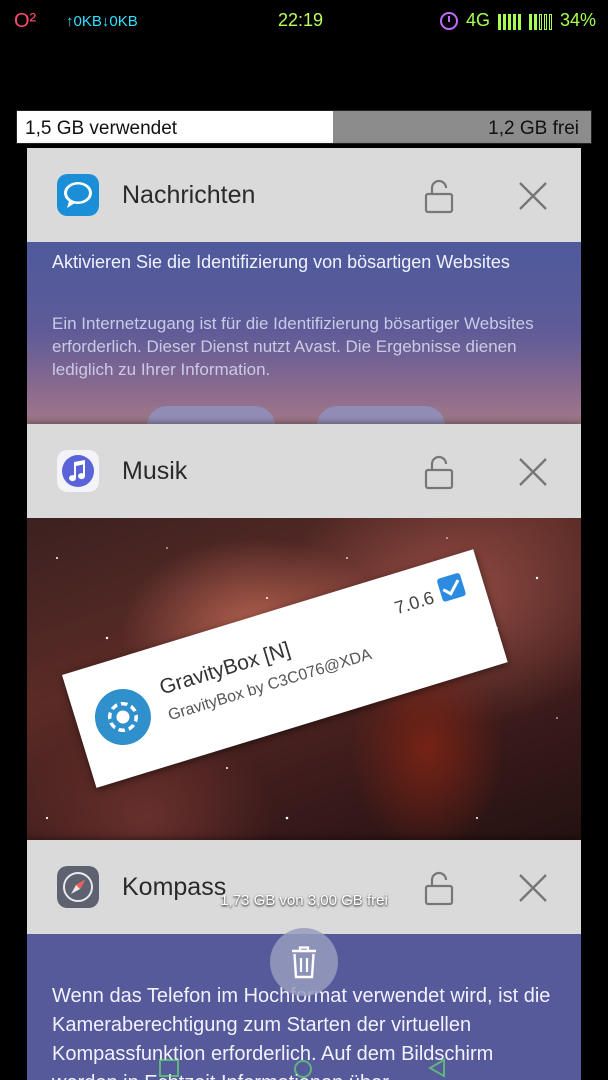  Describe the element at coordinates (436, 1068) in the screenshot. I see `nav-back-icon` at that location.